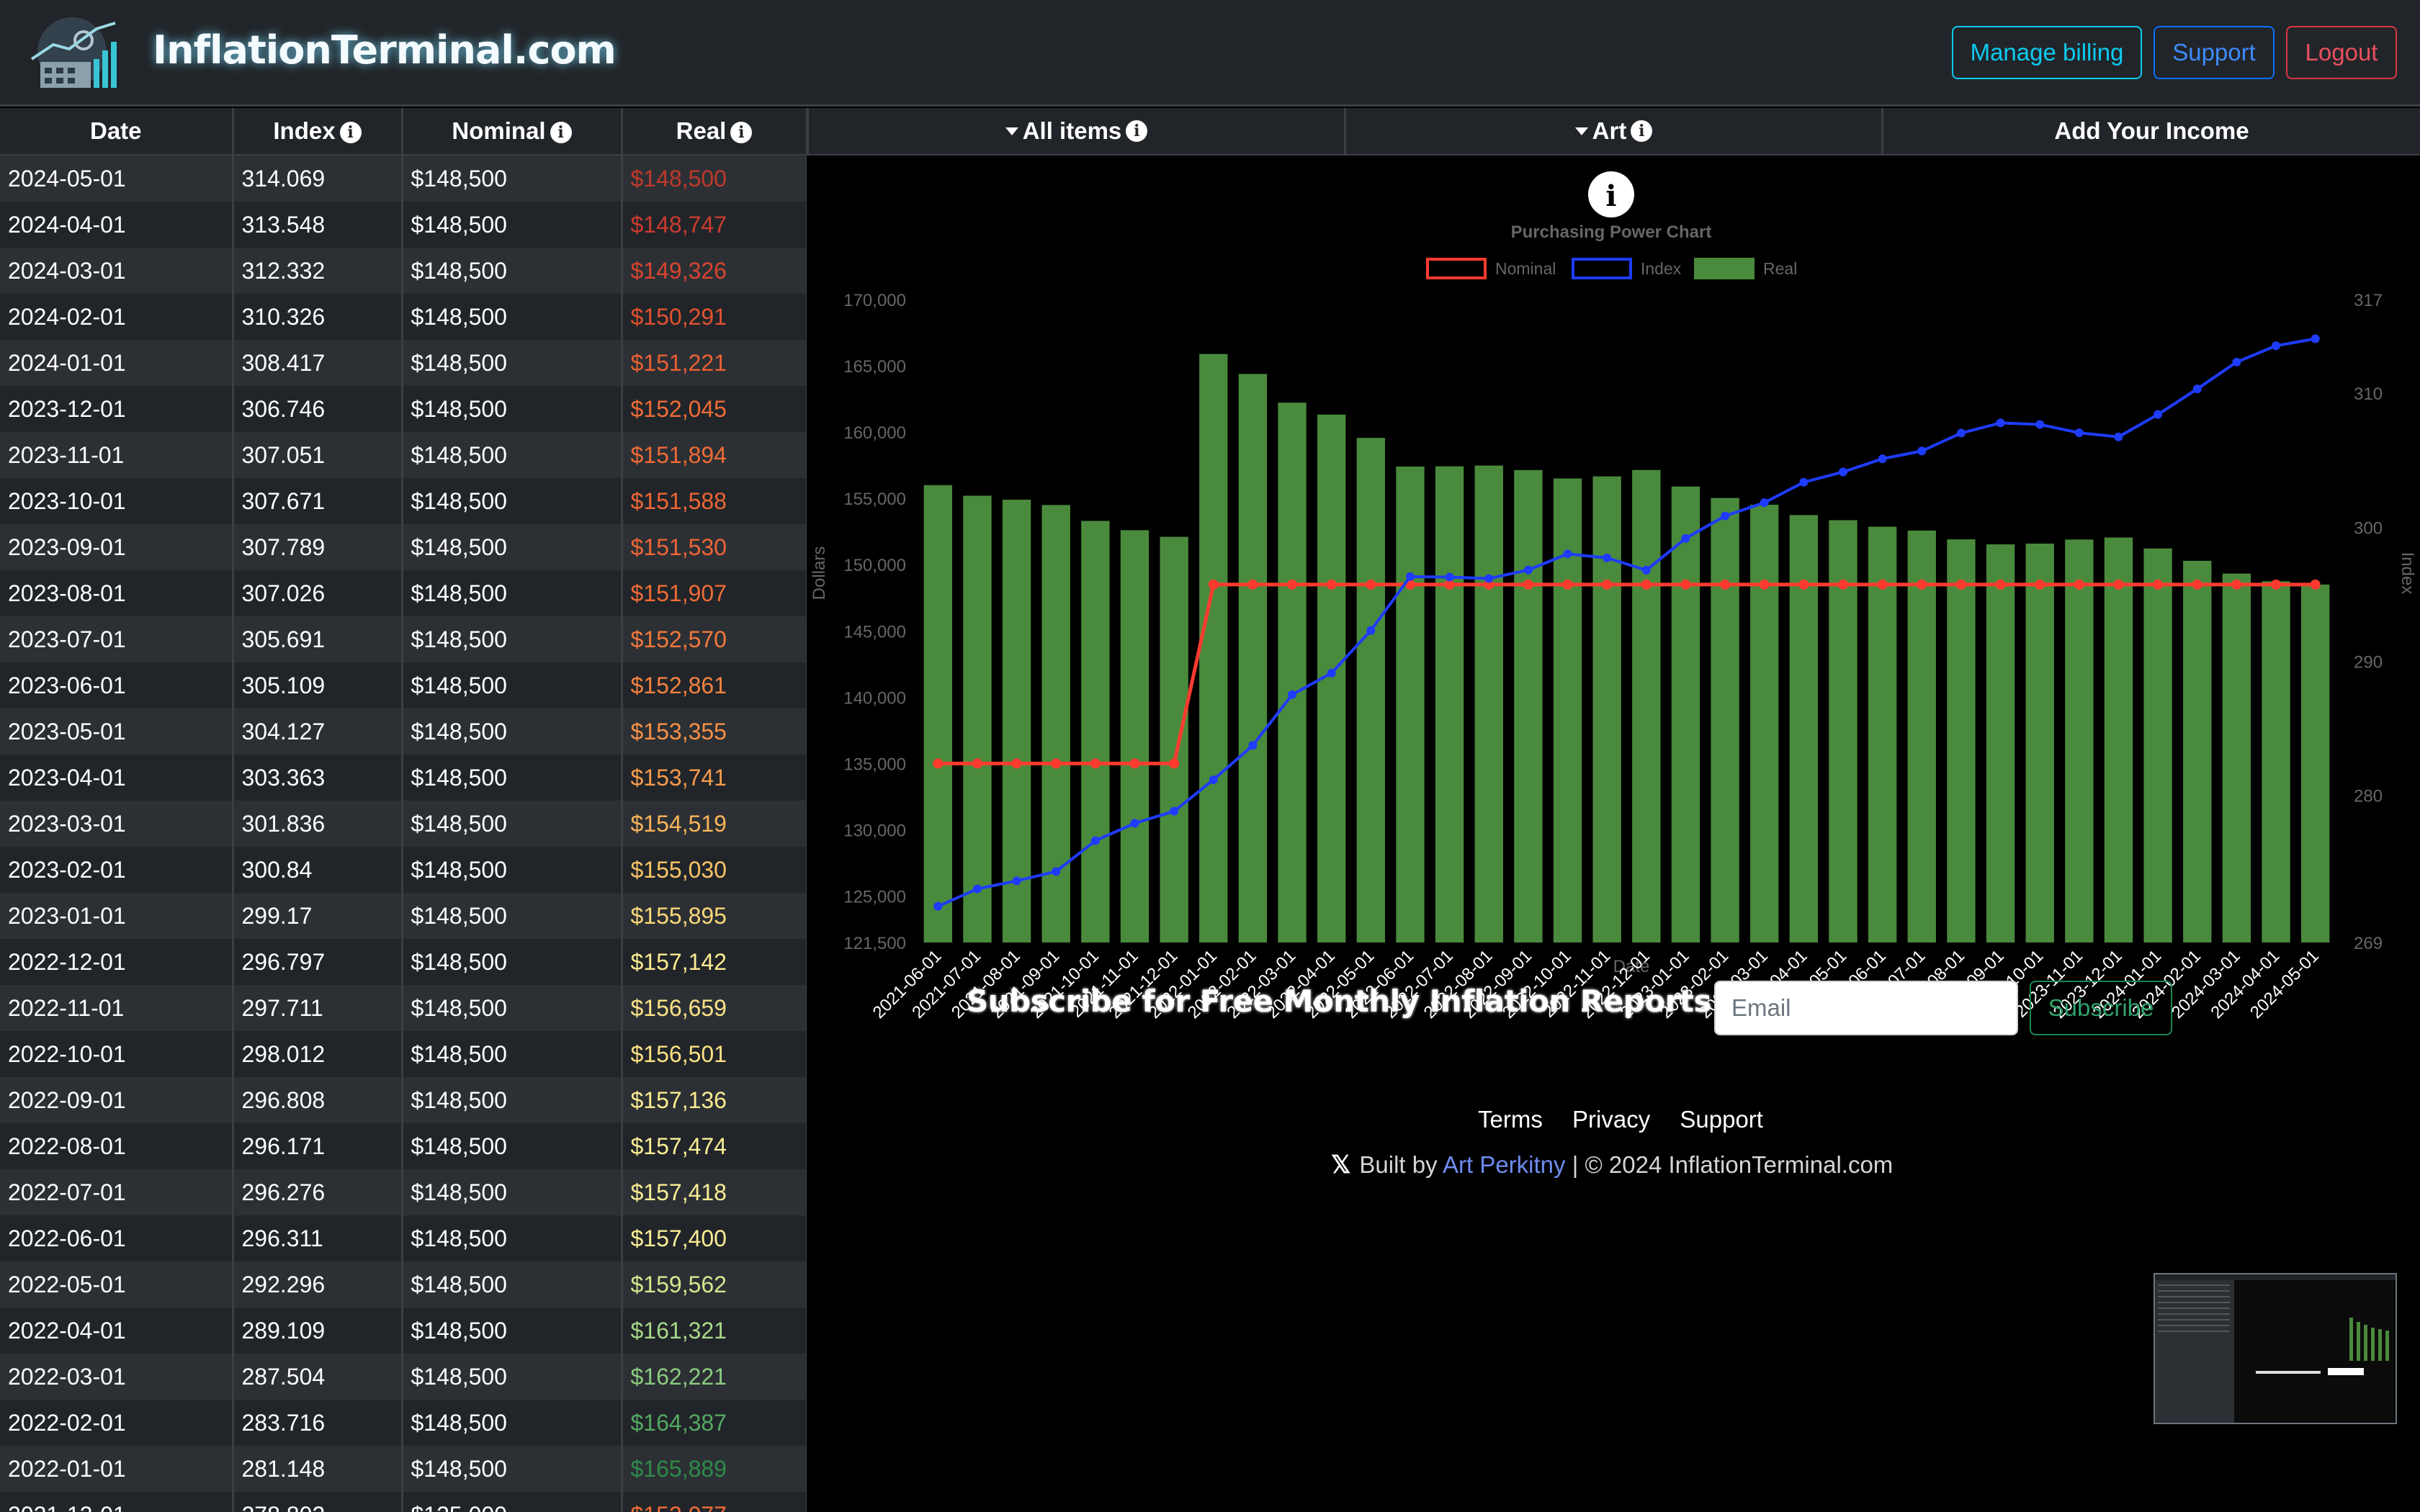 Image resolution: width=2420 pixels, height=1512 pixels. I want to click on table-row: 2023-07-01 305.691 $148,500 $152,570, so click(403, 639).